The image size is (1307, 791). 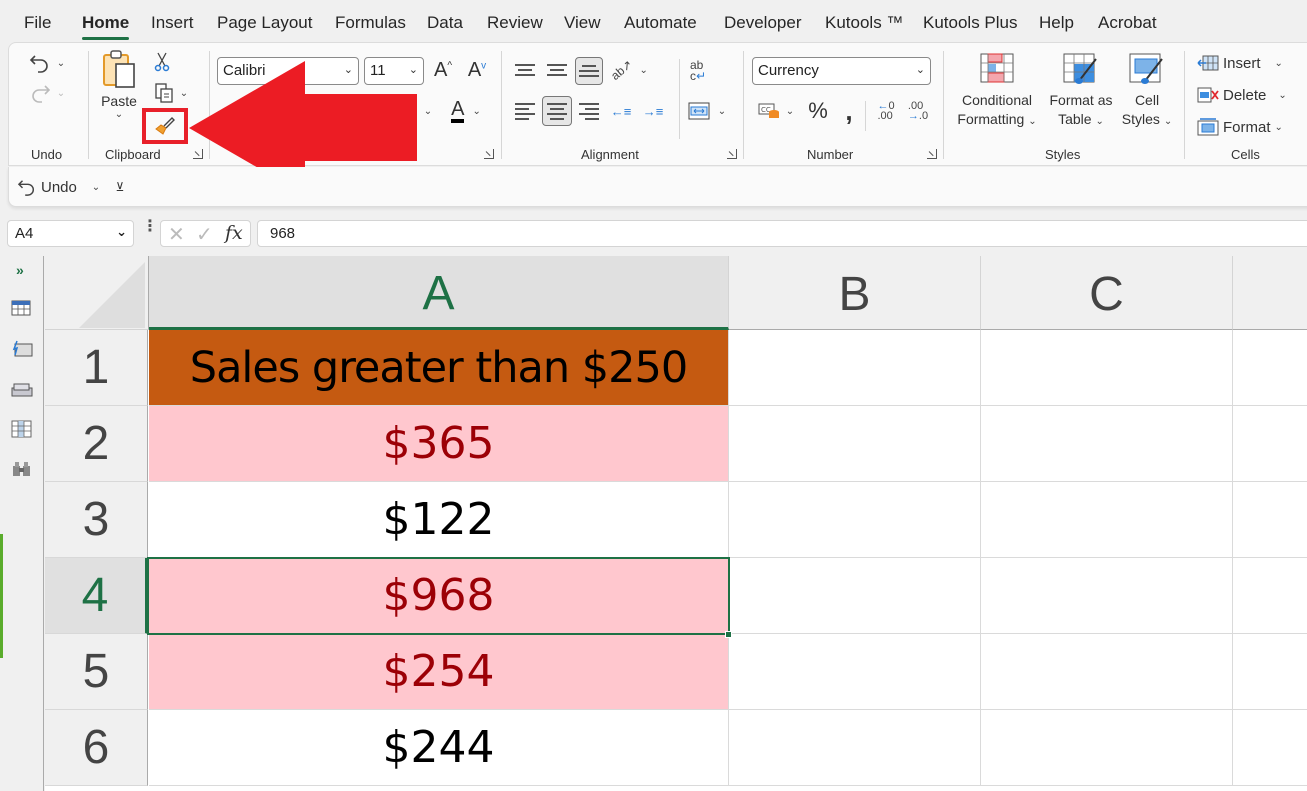 What do you see at coordinates (1107, 748) in the screenshot?
I see `cell-c6` at bounding box center [1107, 748].